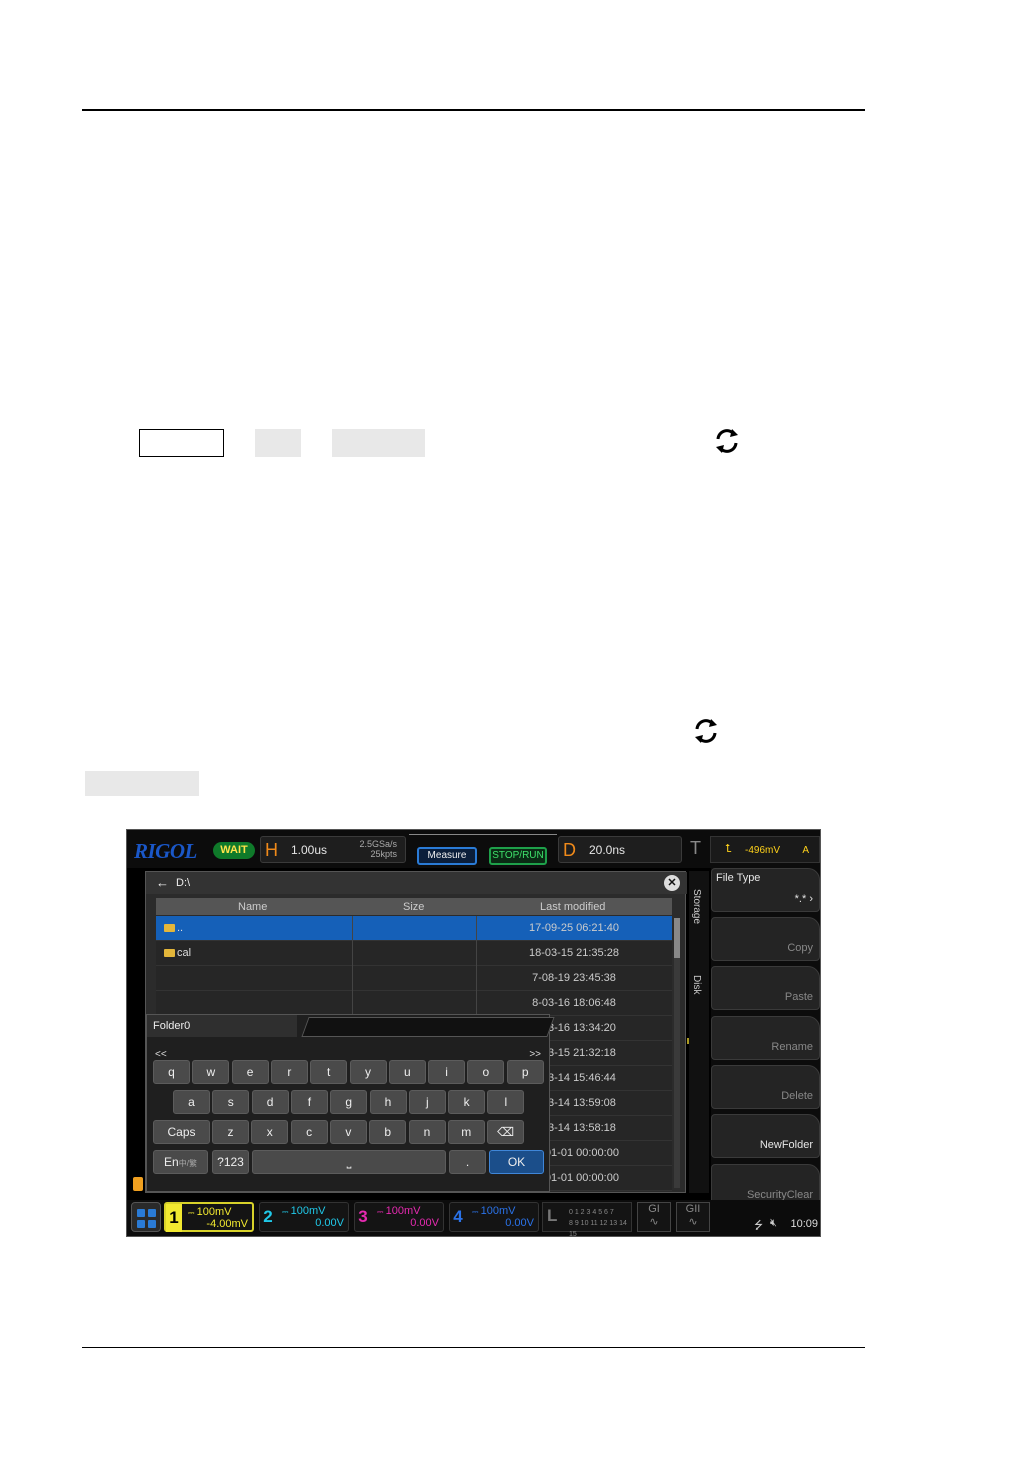  What do you see at coordinates (304, 1217) in the screenshot?
I see `channel-2-box: 2 ⎓ 100mV 0.00V` at bounding box center [304, 1217].